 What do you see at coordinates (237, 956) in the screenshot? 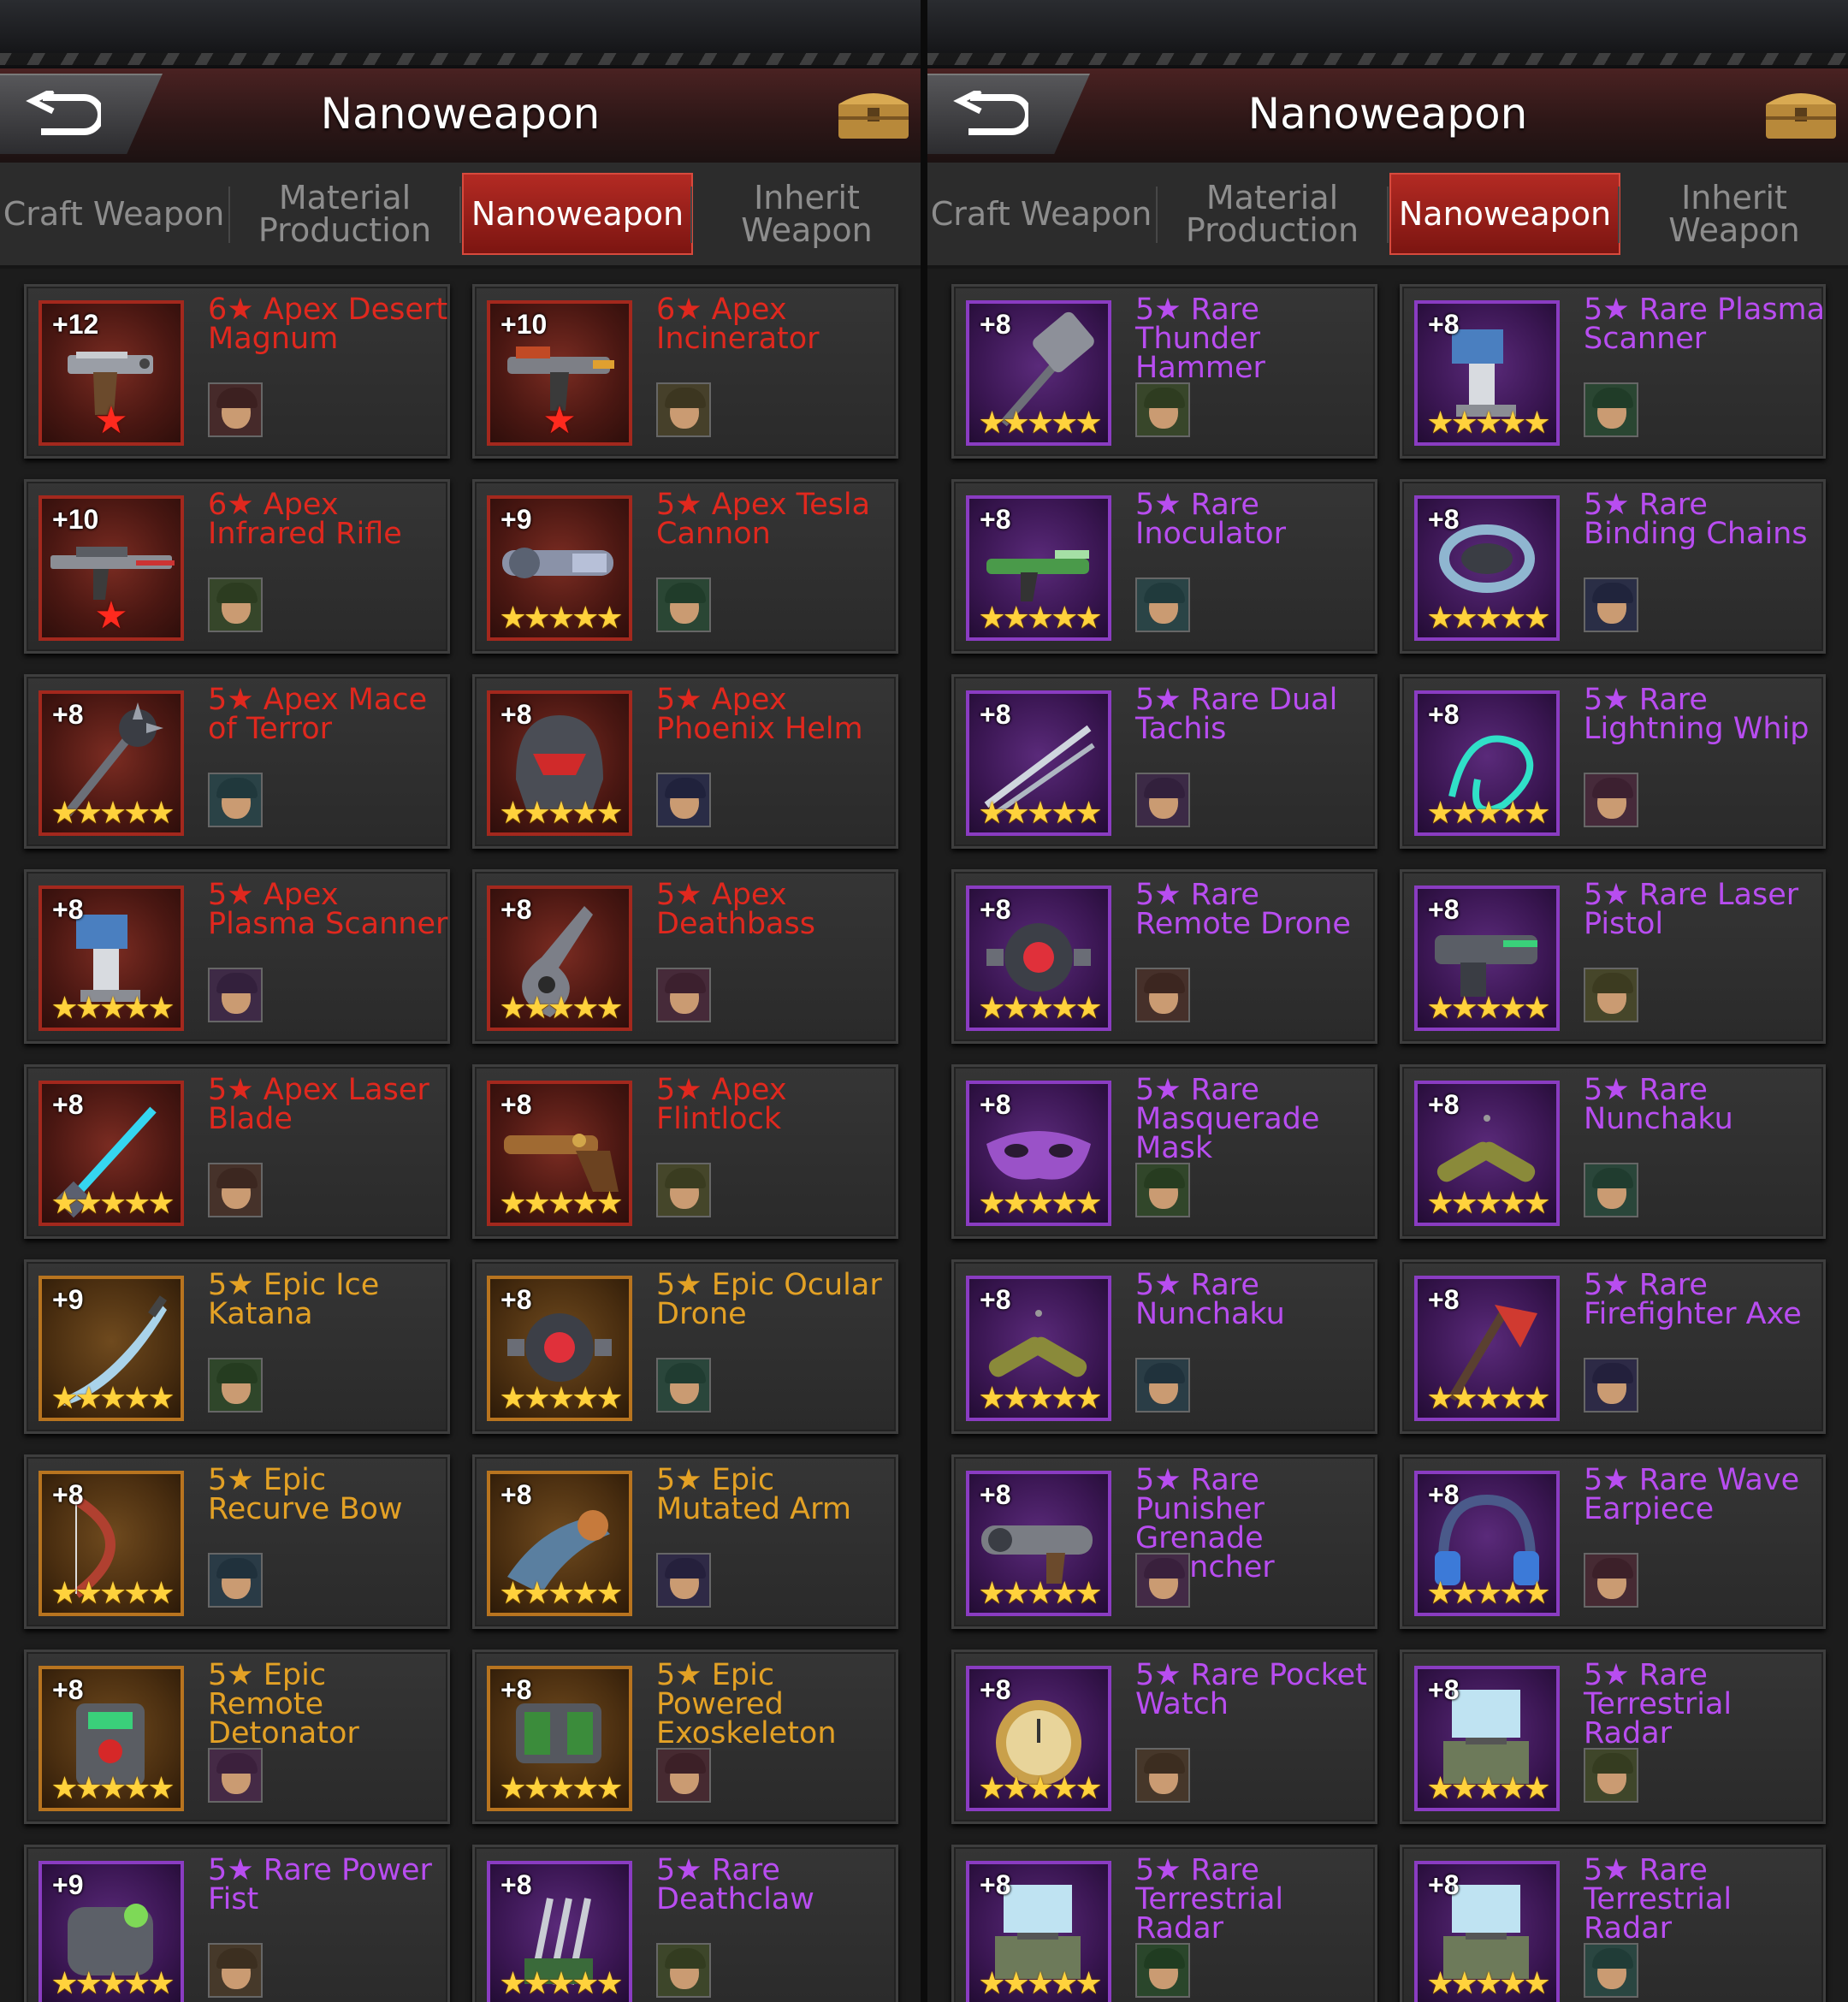
I see `weapon-card: +8 ★★★★★ 5★ Apex Plasma Scanner` at bounding box center [237, 956].